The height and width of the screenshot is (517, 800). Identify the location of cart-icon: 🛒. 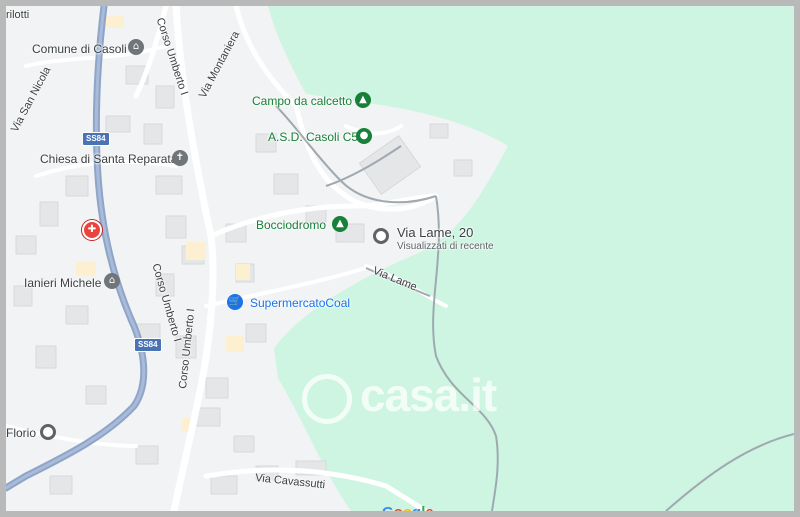
(235, 302).